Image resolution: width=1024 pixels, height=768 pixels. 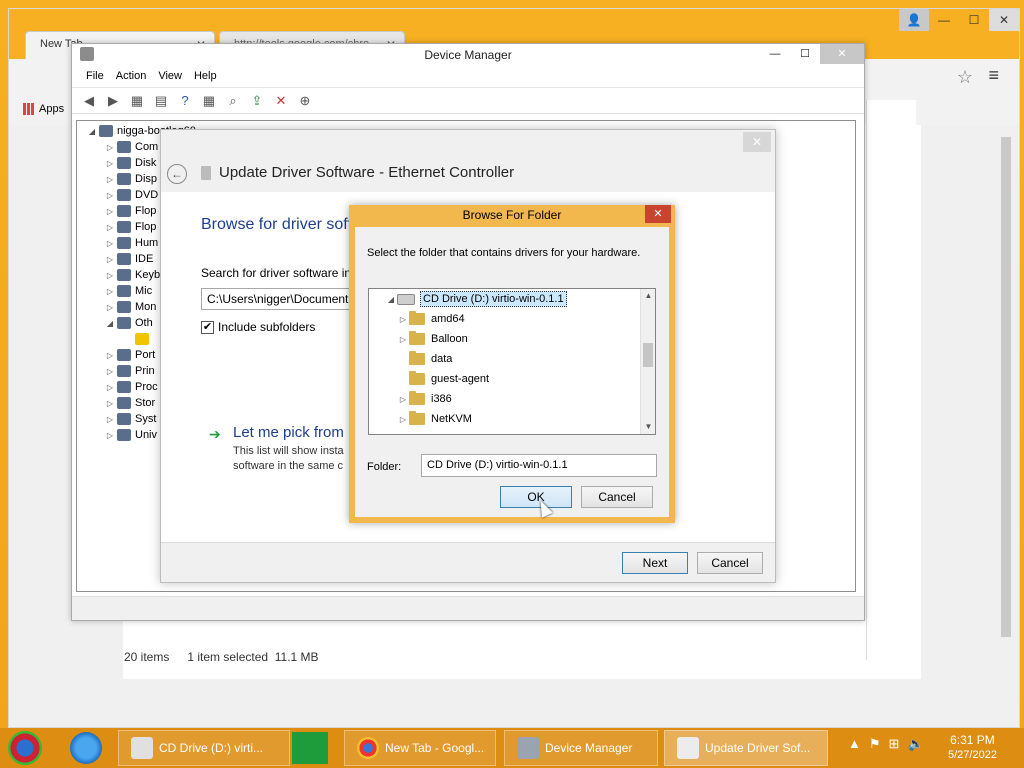 What do you see at coordinates (305, 101) in the screenshot?
I see `enable-device-icon: ⊕` at bounding box center [305, 101].